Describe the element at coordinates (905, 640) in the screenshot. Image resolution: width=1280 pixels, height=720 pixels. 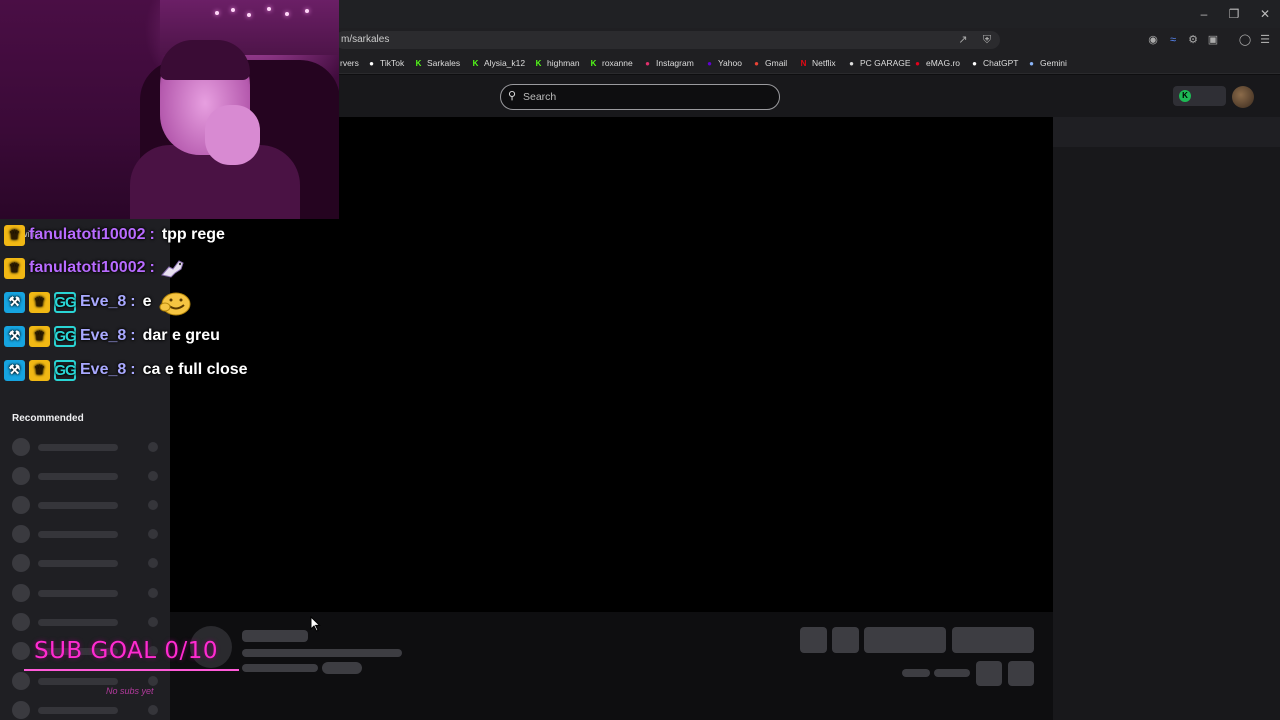
I see `follow-button-skeleton` at that location.